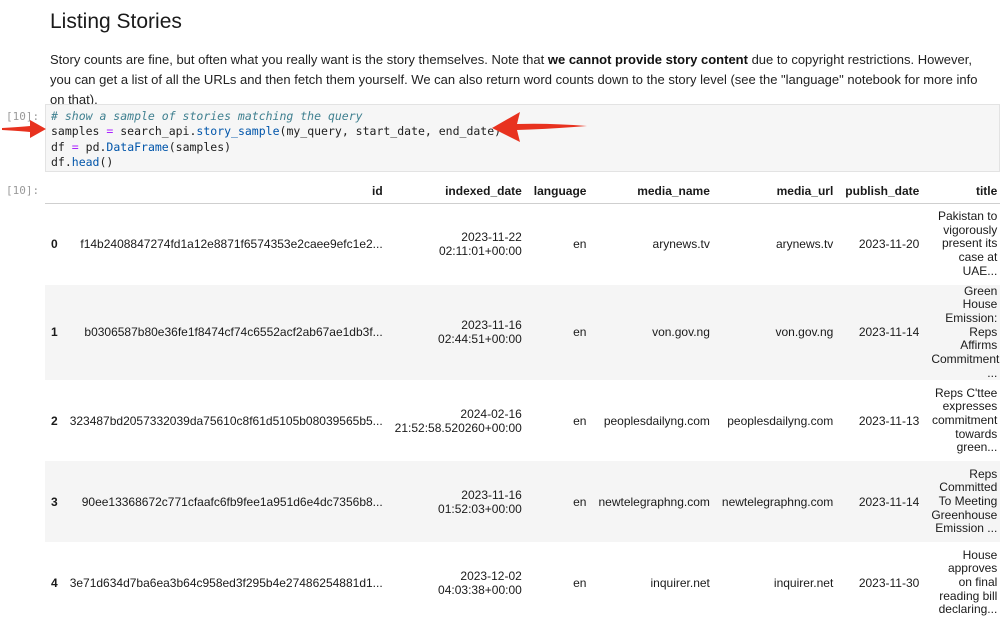 This screenshot has width=1000, height=625. I want to click on column-header-language: language, so click(560, 191).